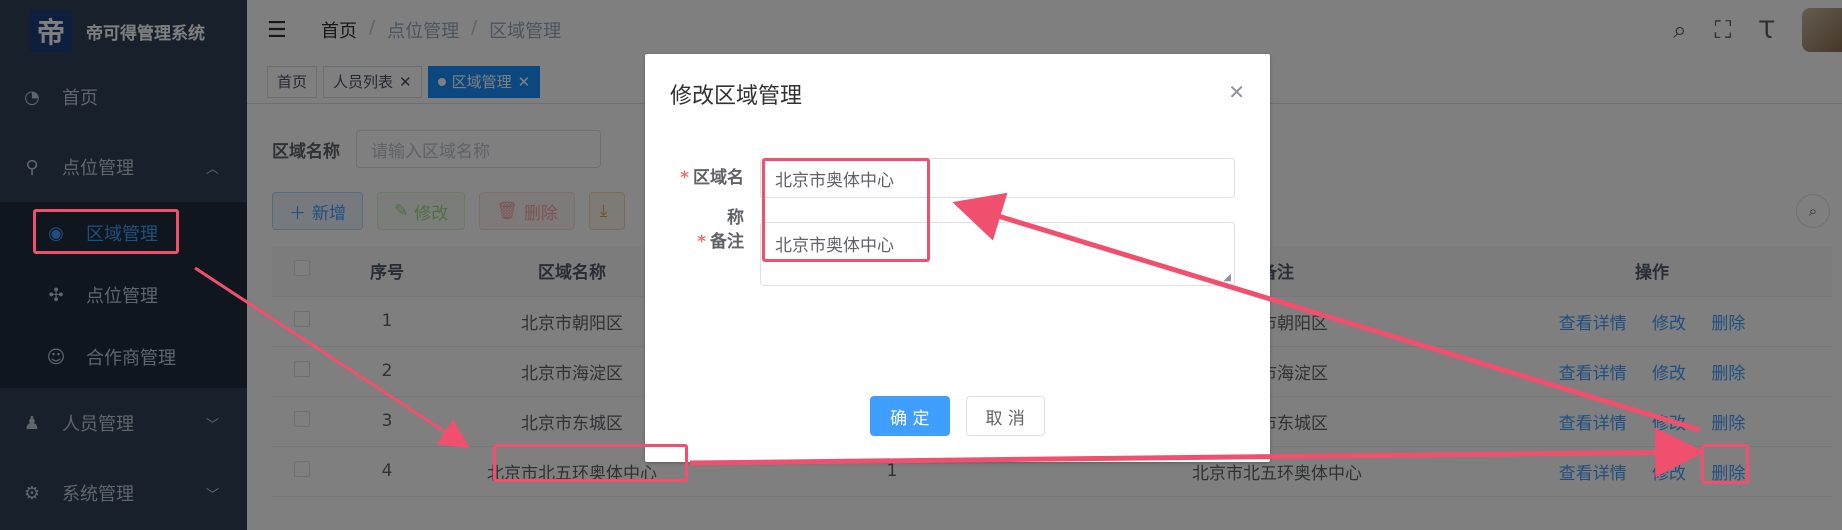 This screenshot has height=530, width=1842. What do you see at coordinates (1227, 277) in the screenshot?
I see `resize-grip-icon: ◢` at bounding box center [1227, 277].